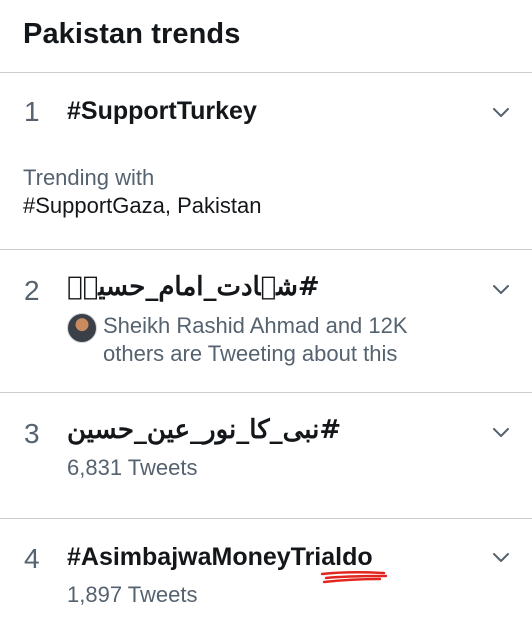 The height and width of the screenshot is (640, 532). What do you see at coordinates (193, 287) in the screenshot?
I see `trend-name: #شہادت_امام_حسینؑ` at bounding box center [193, 287].